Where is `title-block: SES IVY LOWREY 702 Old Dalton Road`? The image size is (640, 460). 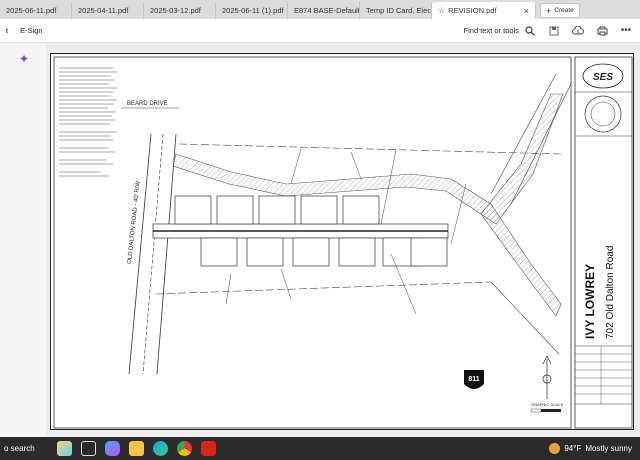
title-block: SES IVY LOWREY 702 Old Dalton Road is located at coordinates (603, 234).